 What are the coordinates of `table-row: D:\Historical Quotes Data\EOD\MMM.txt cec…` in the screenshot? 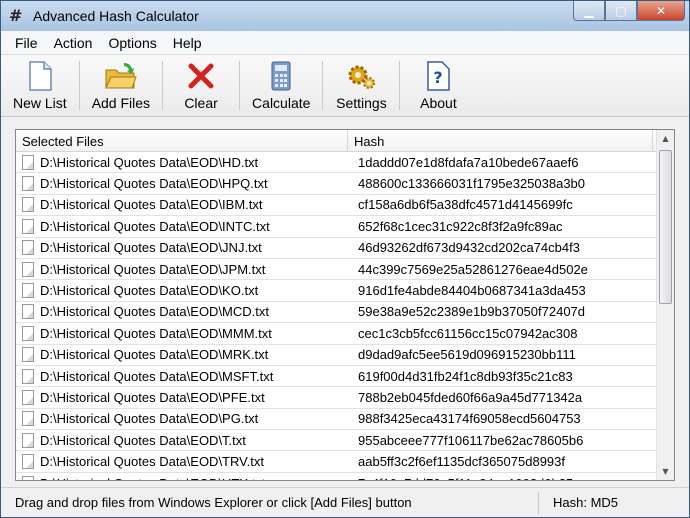 It's located at (336, 334).